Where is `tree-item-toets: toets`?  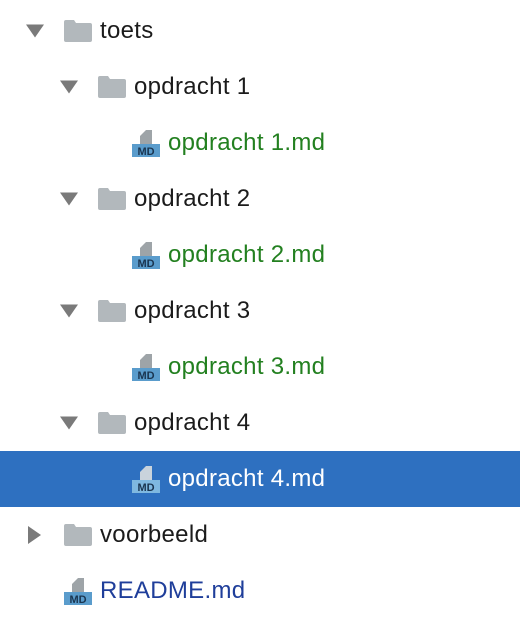 tree-item-toets: toets is located at coordinates (260, 31).